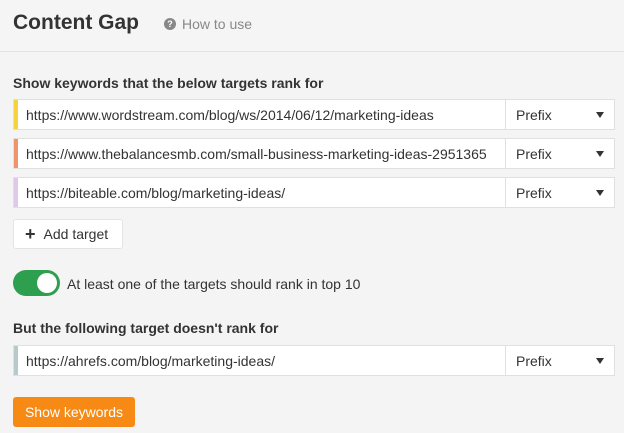  What do you see at coordinates (36, 283) in the screenshot?
I see `top-10-toggle` at bounding box center [36, 283].